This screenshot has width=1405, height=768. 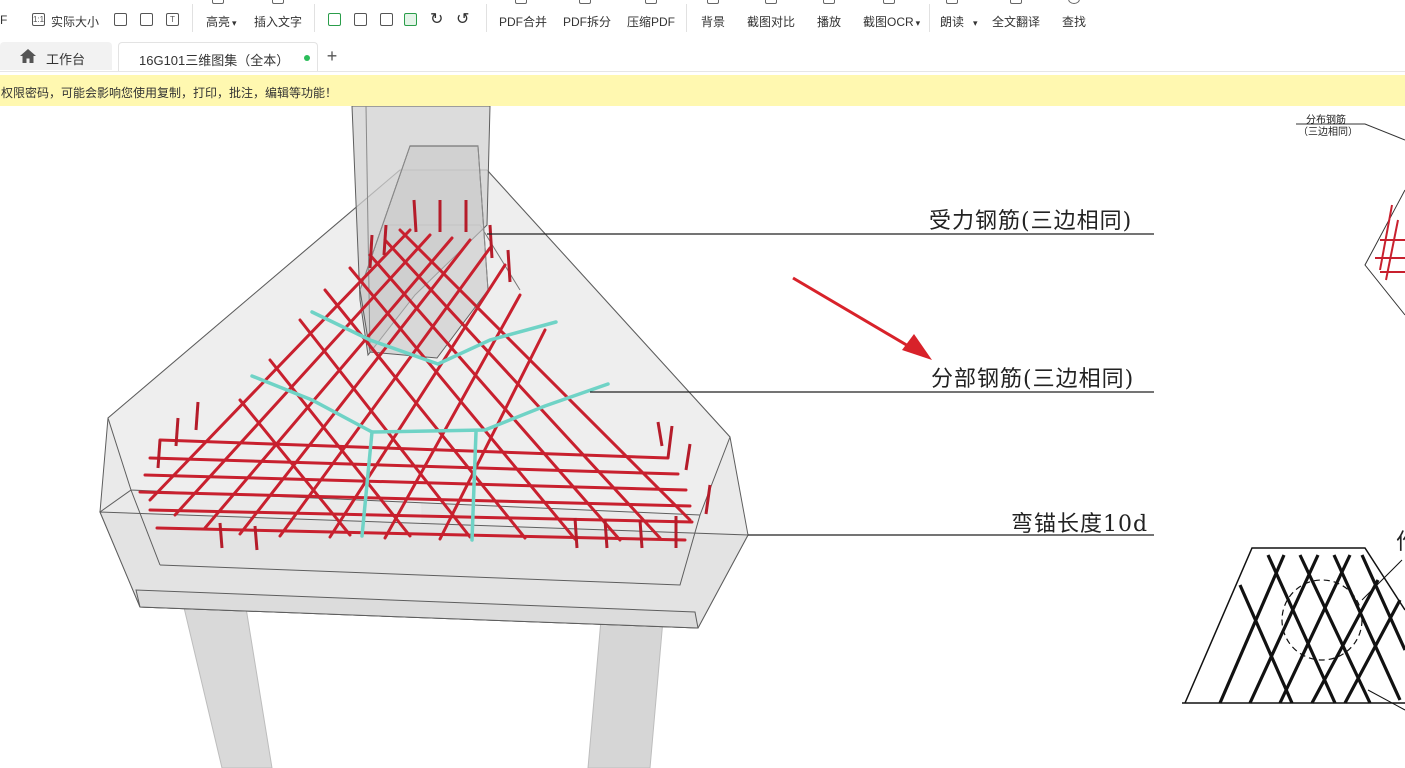 I want to click on continuous-view-icon, so click(x=410, y=19).